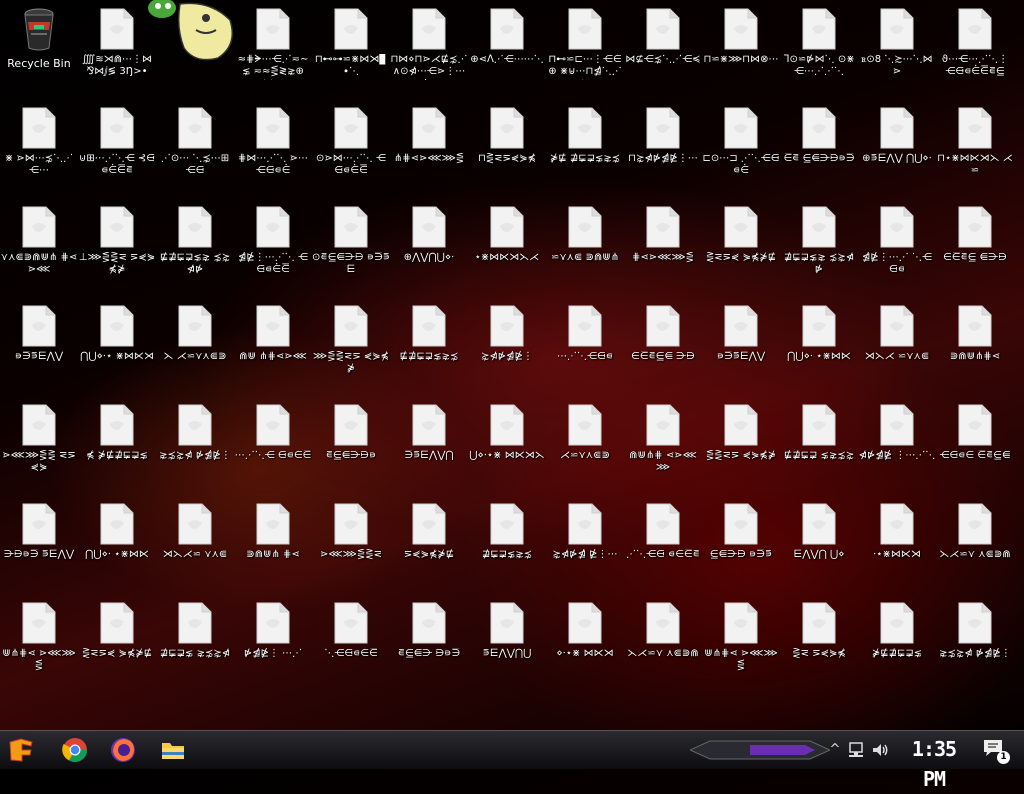 This screenshot has height=794, width=1024. What do you see at coordinates (897, 444) in the screenshot?
I see `desktop-file-icon: ⋪⋫⋬⋭ ⋮⋯⋰⋱` at bounding box center [897, 444].